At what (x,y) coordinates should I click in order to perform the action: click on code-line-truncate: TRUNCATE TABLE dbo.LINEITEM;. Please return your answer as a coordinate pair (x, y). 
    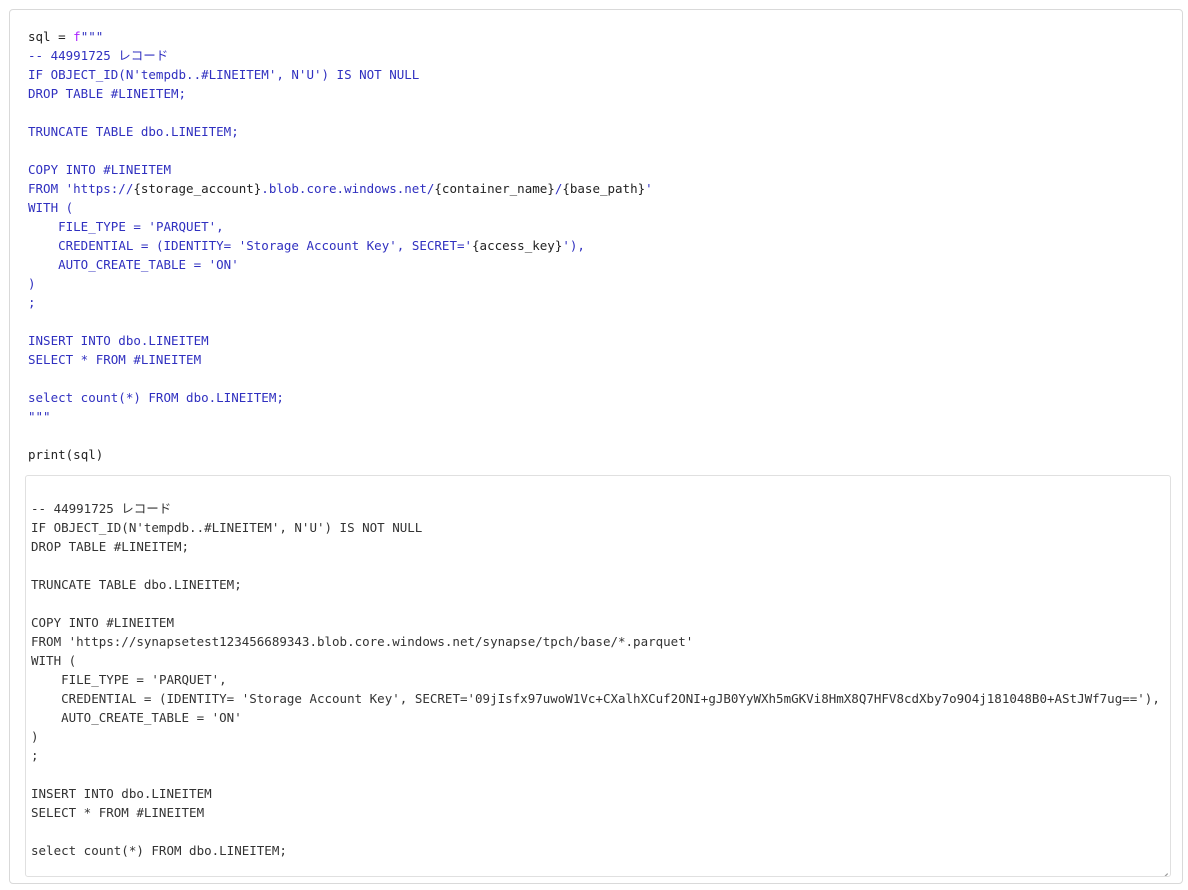
    Looking at the image, I should click on (133, 131).